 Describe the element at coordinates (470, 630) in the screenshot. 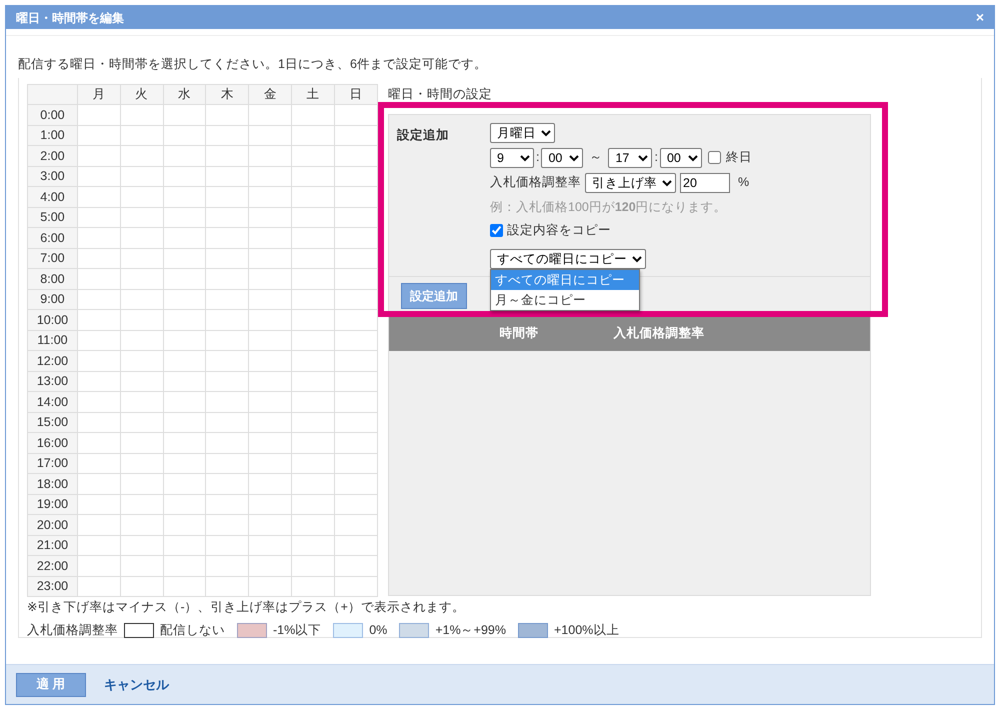

I see `legend-text: +1%～+99%` at that location.